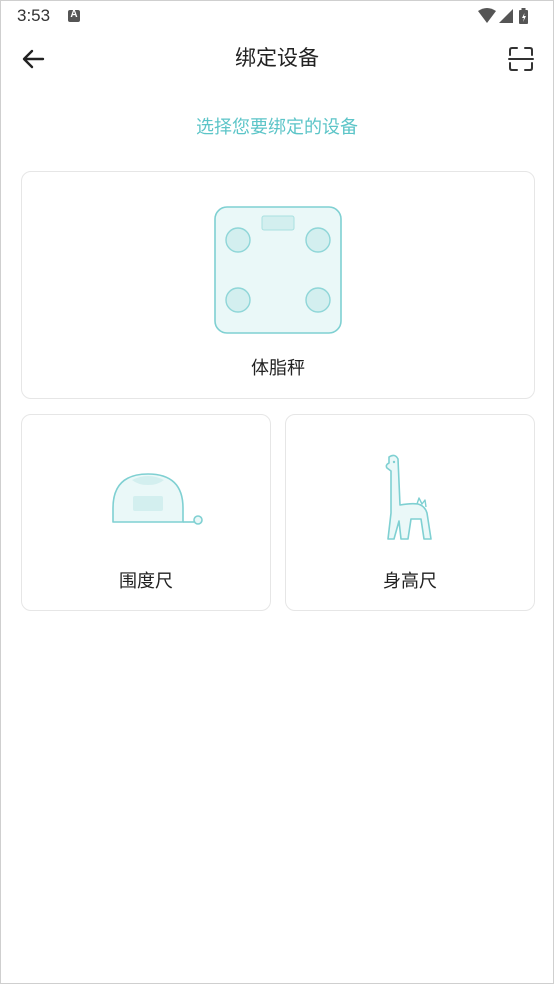  What do you see at coordinates (74, 15) in the screenshot?
I see `a-icon: A` at bounding box center [74, 15].